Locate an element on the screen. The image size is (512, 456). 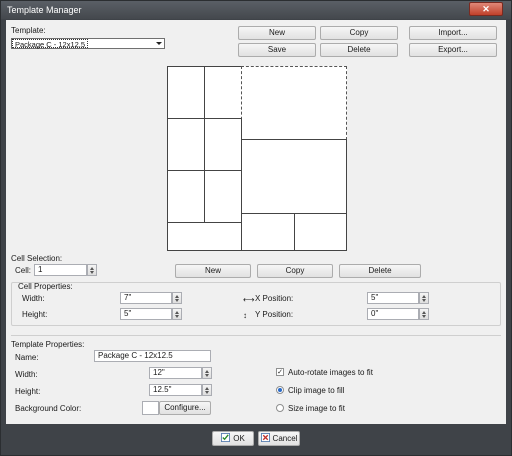
y-position-label-wrap: ↕ Y Position: is located at coordinates (268, 315).